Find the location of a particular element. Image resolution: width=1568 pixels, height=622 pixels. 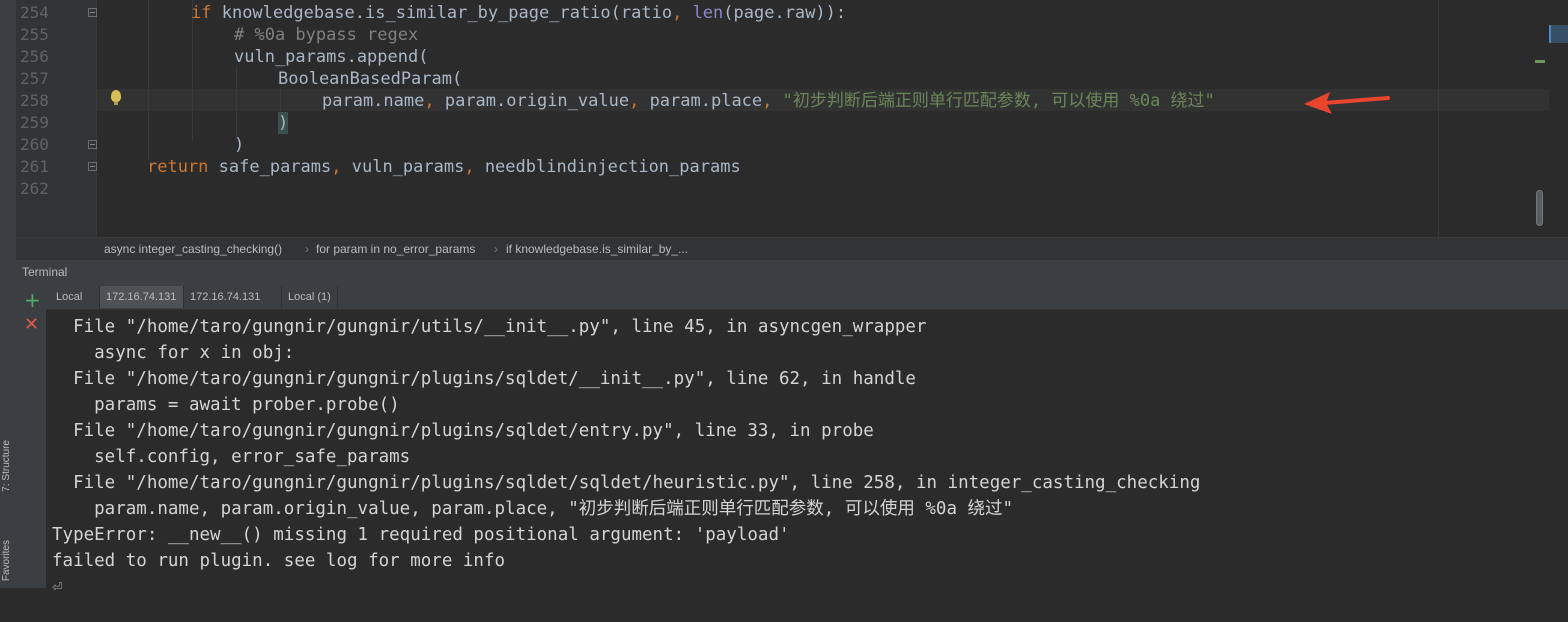

line-number: 261 is located at coordinates (34, 166).